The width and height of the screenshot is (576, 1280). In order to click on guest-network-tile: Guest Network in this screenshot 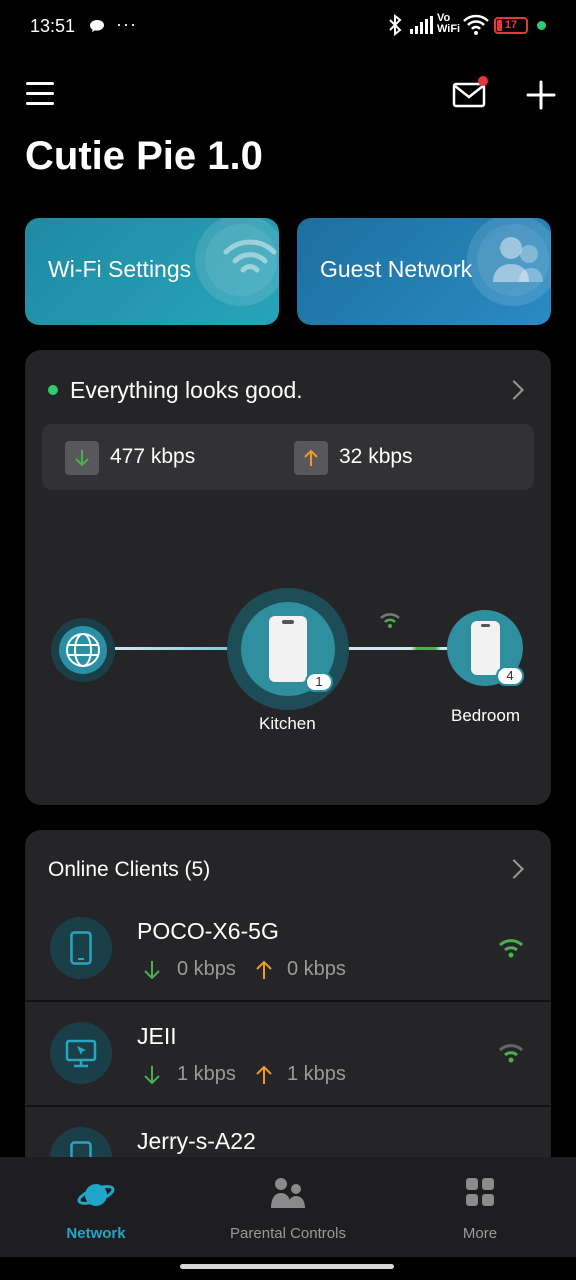, I will do `click(424, 271)`.